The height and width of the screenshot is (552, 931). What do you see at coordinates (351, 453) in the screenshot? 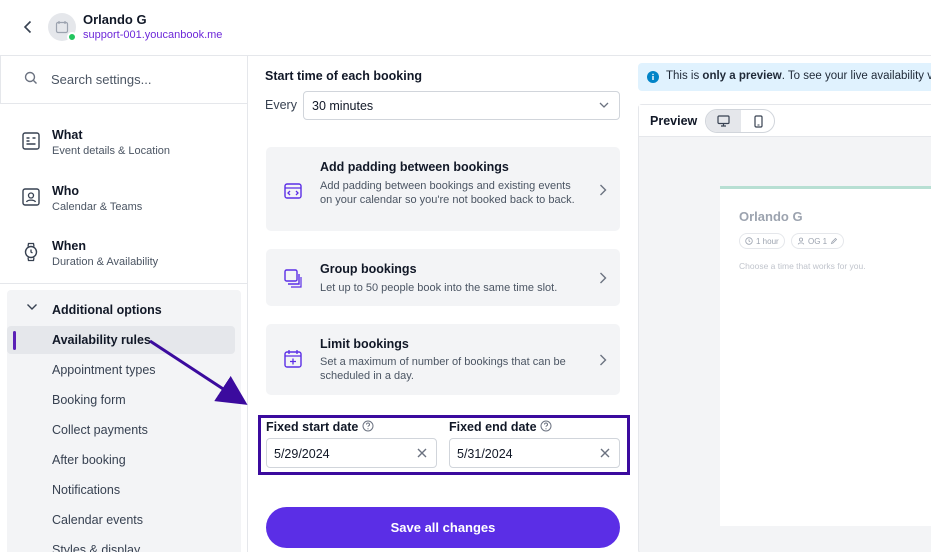
I see `fixed-start-date-input: 5/29/2024` at bounding box center [351, 453].